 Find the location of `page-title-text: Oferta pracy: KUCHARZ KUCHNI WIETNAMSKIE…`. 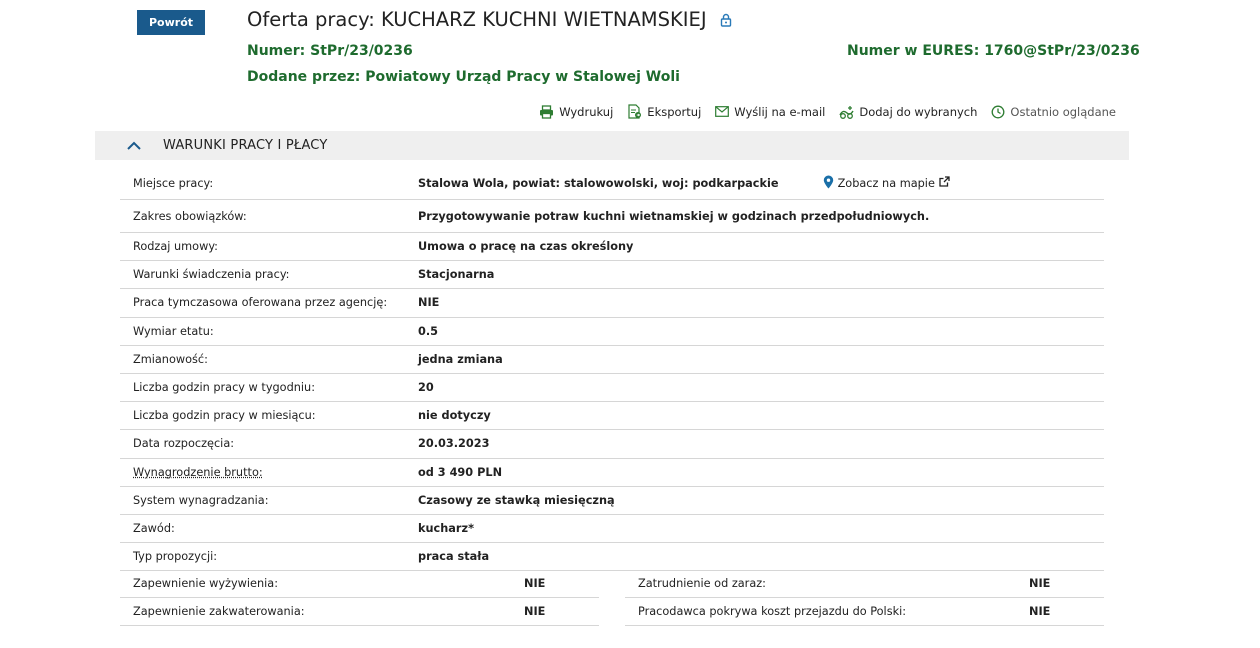

page-title-text: Oferta pracy: KUCHARZ KUCHNI WIETNAMSKIE… is located at coordinates (477, 19).